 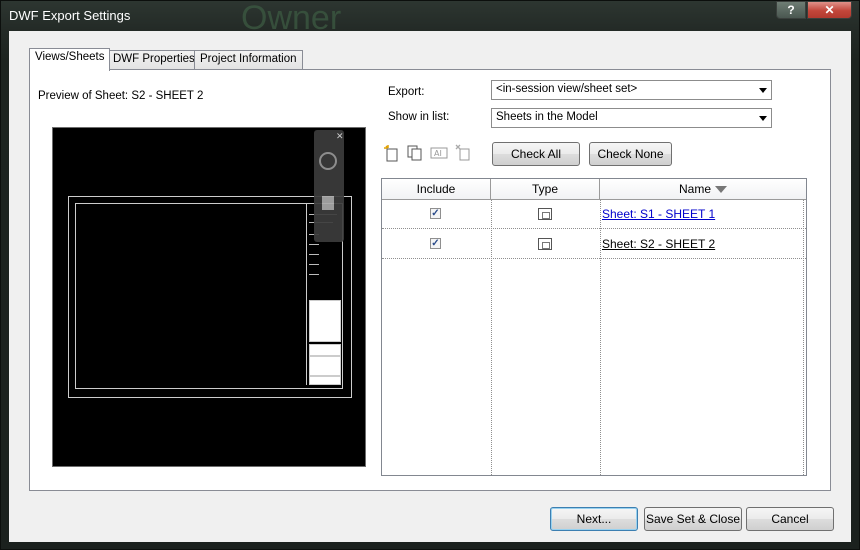 I want to click on column-header-type: Type, so click(x=545, y=189).